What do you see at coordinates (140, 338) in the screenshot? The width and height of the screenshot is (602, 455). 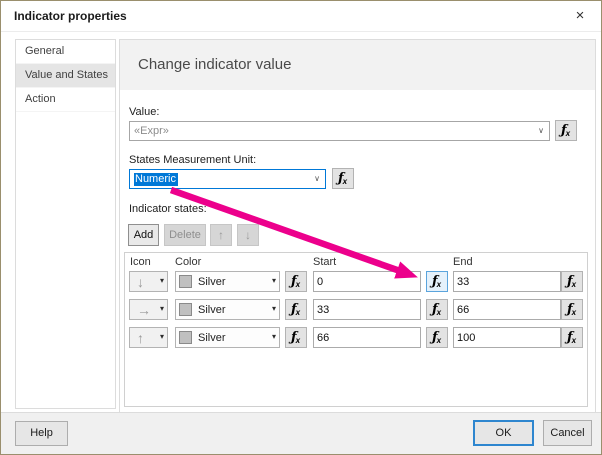 I see `up-arrow-icon: ↑` at bounding box center [140, 338].